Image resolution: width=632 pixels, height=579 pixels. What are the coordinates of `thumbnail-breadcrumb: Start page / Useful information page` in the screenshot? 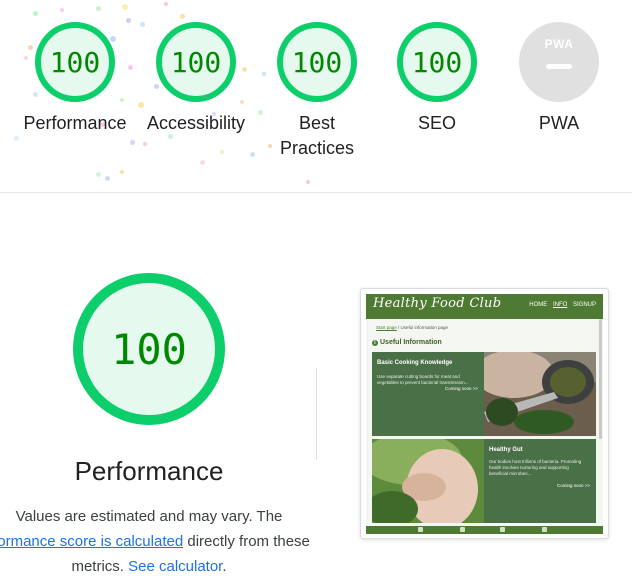 It's located at (412, 327).